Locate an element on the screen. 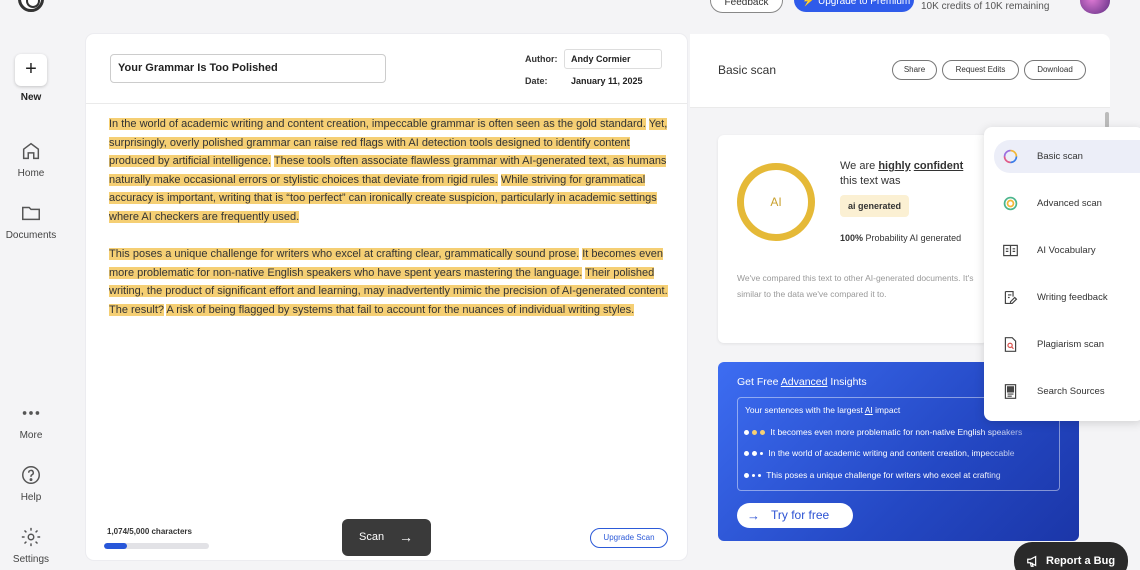 Image resolution: width=1140 pixels, height=570 pixels. upgrade-premium-button: Upgrade to Premium is located at coordinates (854, 6).